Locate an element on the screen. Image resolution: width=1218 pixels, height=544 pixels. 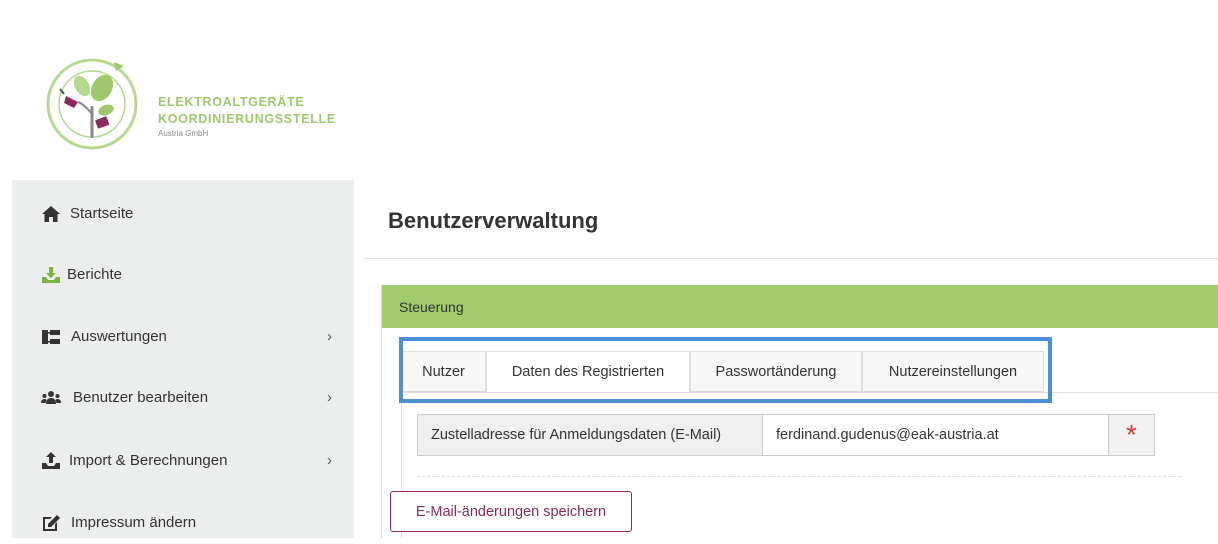
tab-label: Nutzereinstellungen is located at coordinates (953, 372).